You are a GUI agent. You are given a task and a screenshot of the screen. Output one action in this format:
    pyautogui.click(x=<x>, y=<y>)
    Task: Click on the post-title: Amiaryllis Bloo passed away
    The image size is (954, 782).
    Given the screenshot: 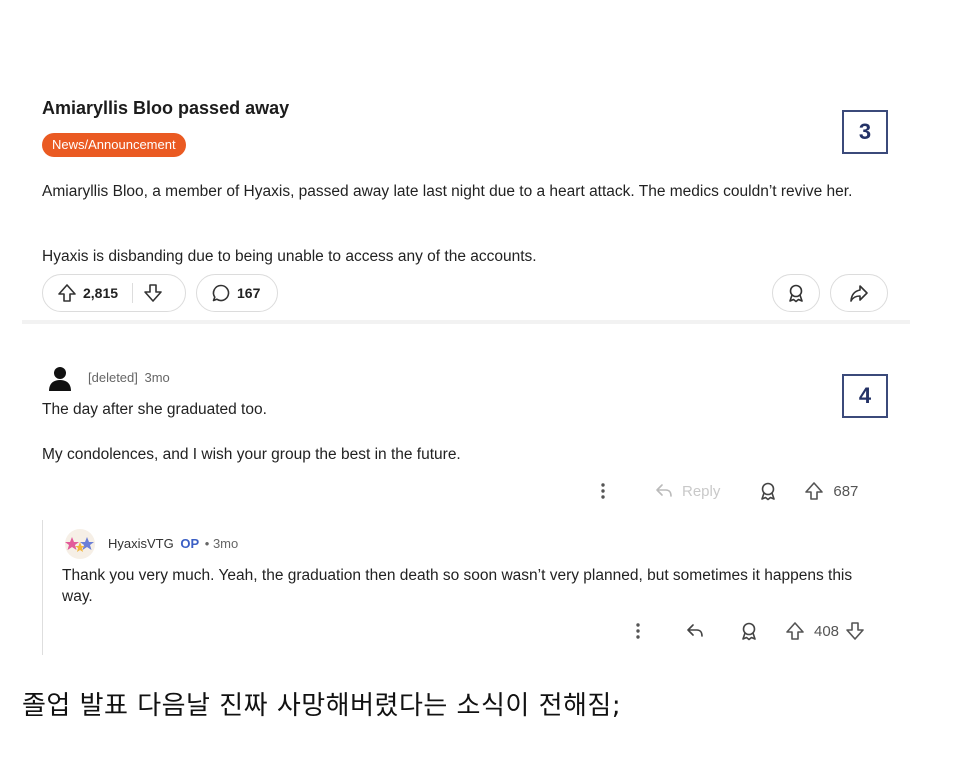 What is the action you would take?
    pyautogui.click(x=165, y=108)
    